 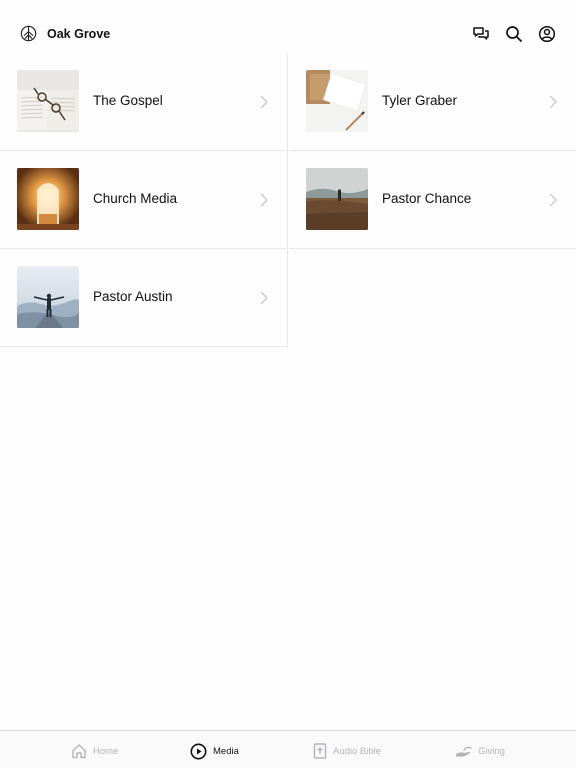 I want to click on tree-logo-icon, so click(x=28, y=33).